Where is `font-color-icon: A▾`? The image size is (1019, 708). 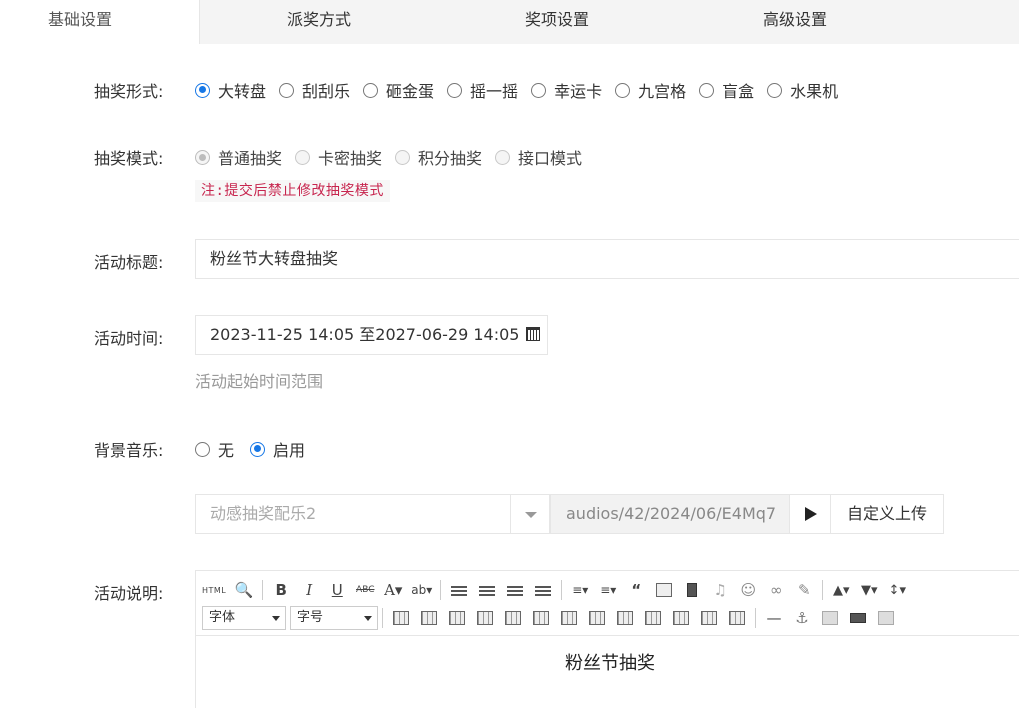
font-color-icon: A▾ is located at coordinates (393, 590).